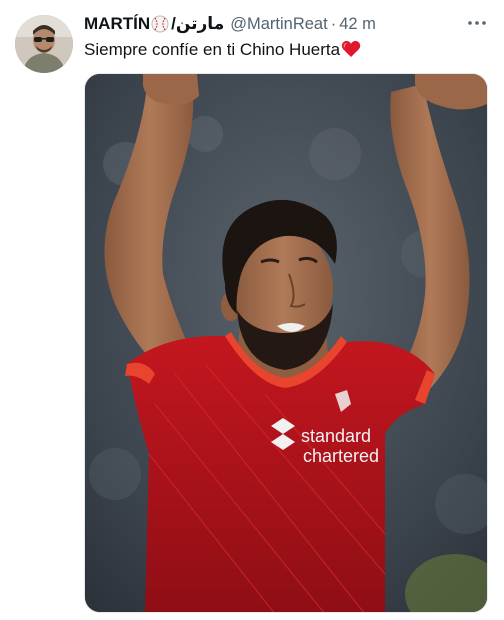 Image resolution: width=504 pixels, height=620 pixels. Describe the element at coordinates (212, 49) in the screenshot. I see `tweet-text-body: Siempre confíe en ti Chino Huerta` at that location.